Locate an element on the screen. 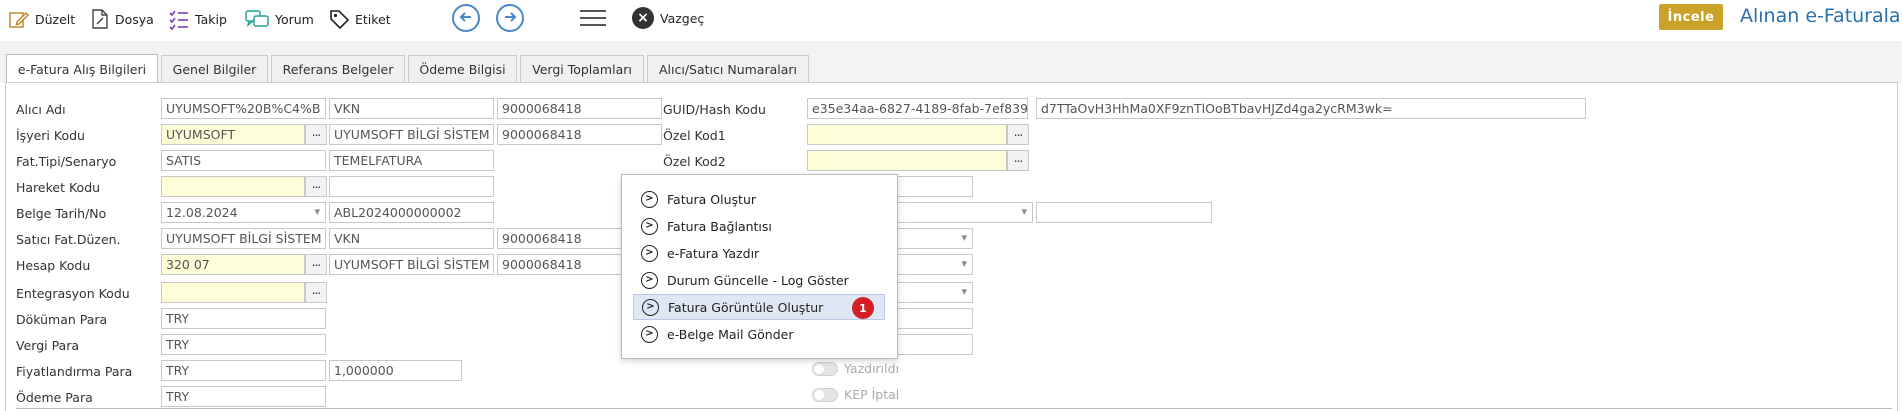  belge-tarih-field: 12.08.2024 is located at coordinates (243, 212).